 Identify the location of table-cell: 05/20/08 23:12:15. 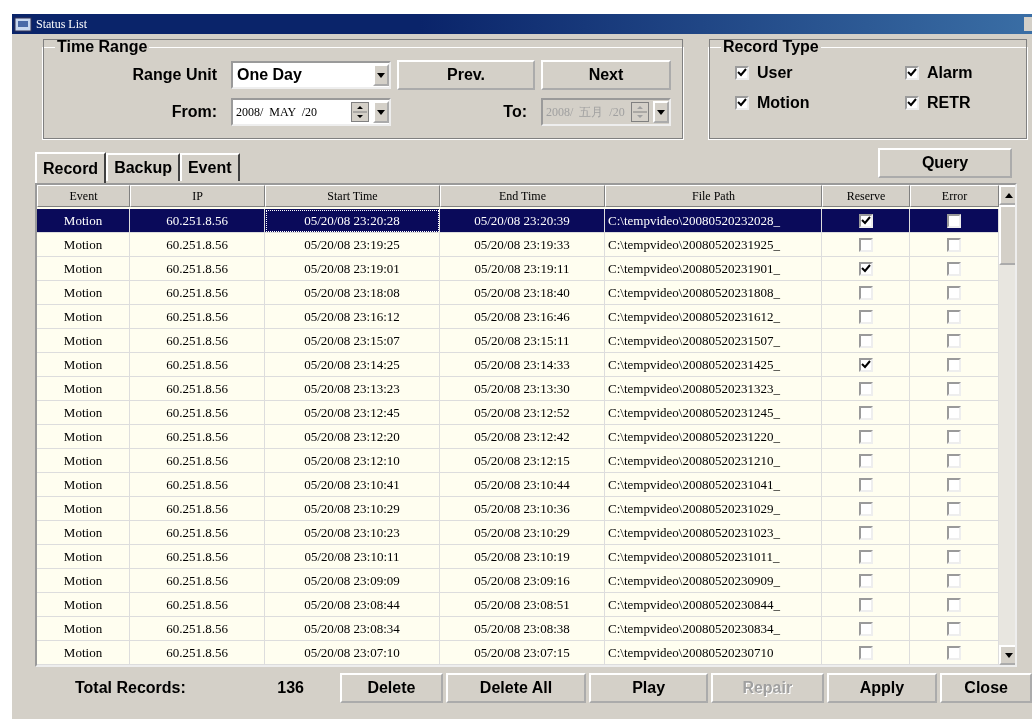
(522, 461).